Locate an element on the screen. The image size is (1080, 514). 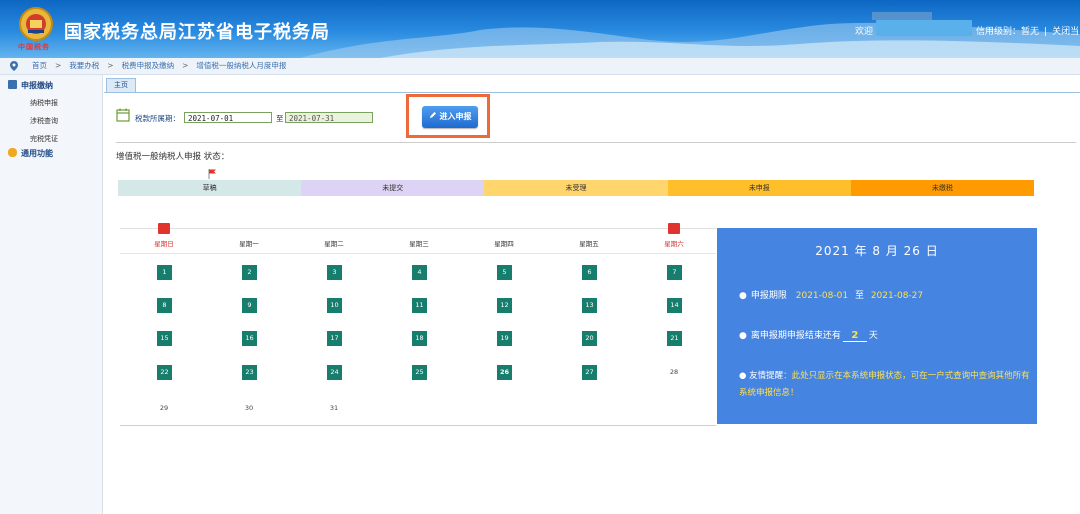
calendar-day: 6 is located at coordinates (589, 272).